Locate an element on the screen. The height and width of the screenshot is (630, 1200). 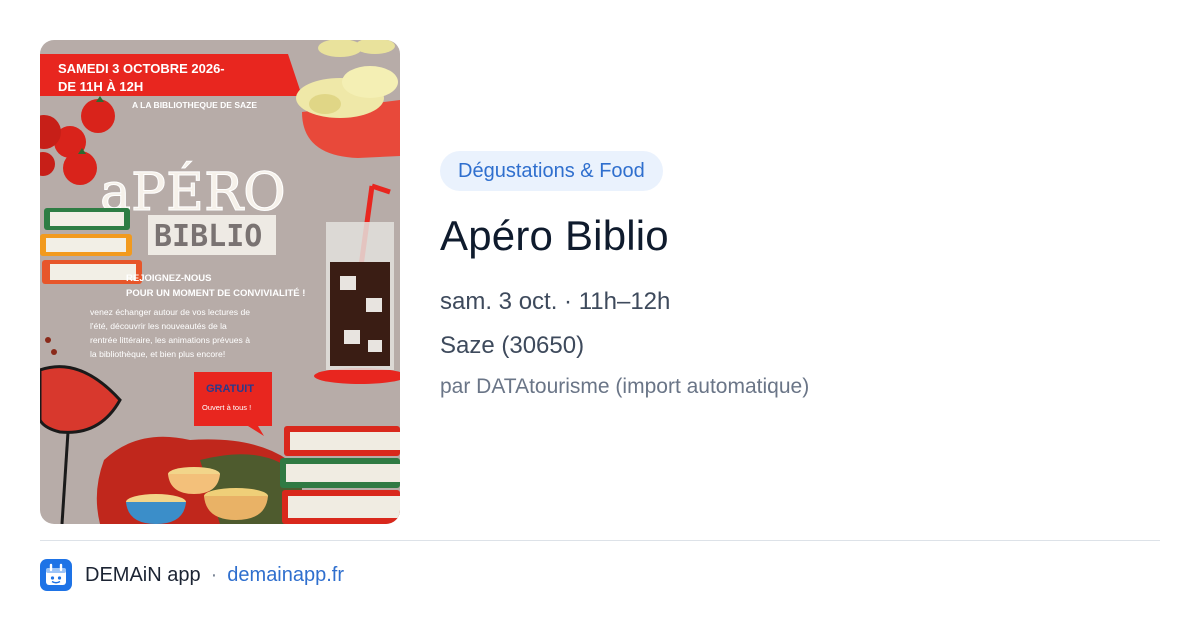
footer: DEMAiN app · demainapp.fr is located at coordinates (192, 575).